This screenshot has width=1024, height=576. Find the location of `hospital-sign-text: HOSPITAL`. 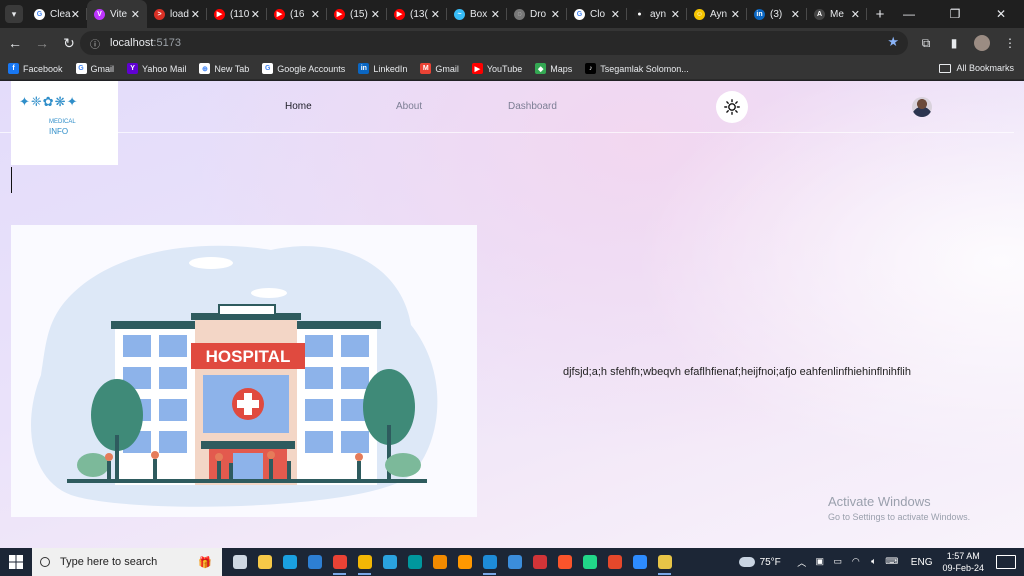

hospital-sign-text: HOSPITAL is located at coordinates (248, 356).